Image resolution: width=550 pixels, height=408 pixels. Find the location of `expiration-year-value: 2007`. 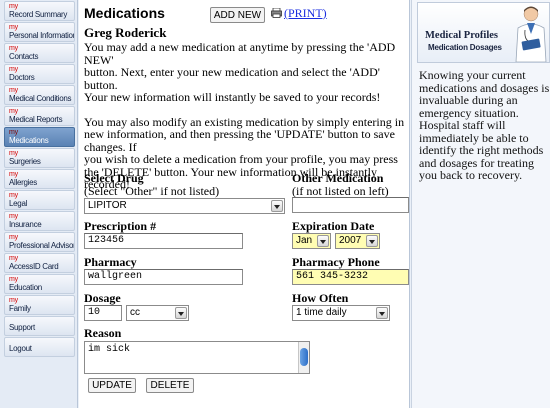

expiration-year-value: 2007 is located at coordinates (350, 240).